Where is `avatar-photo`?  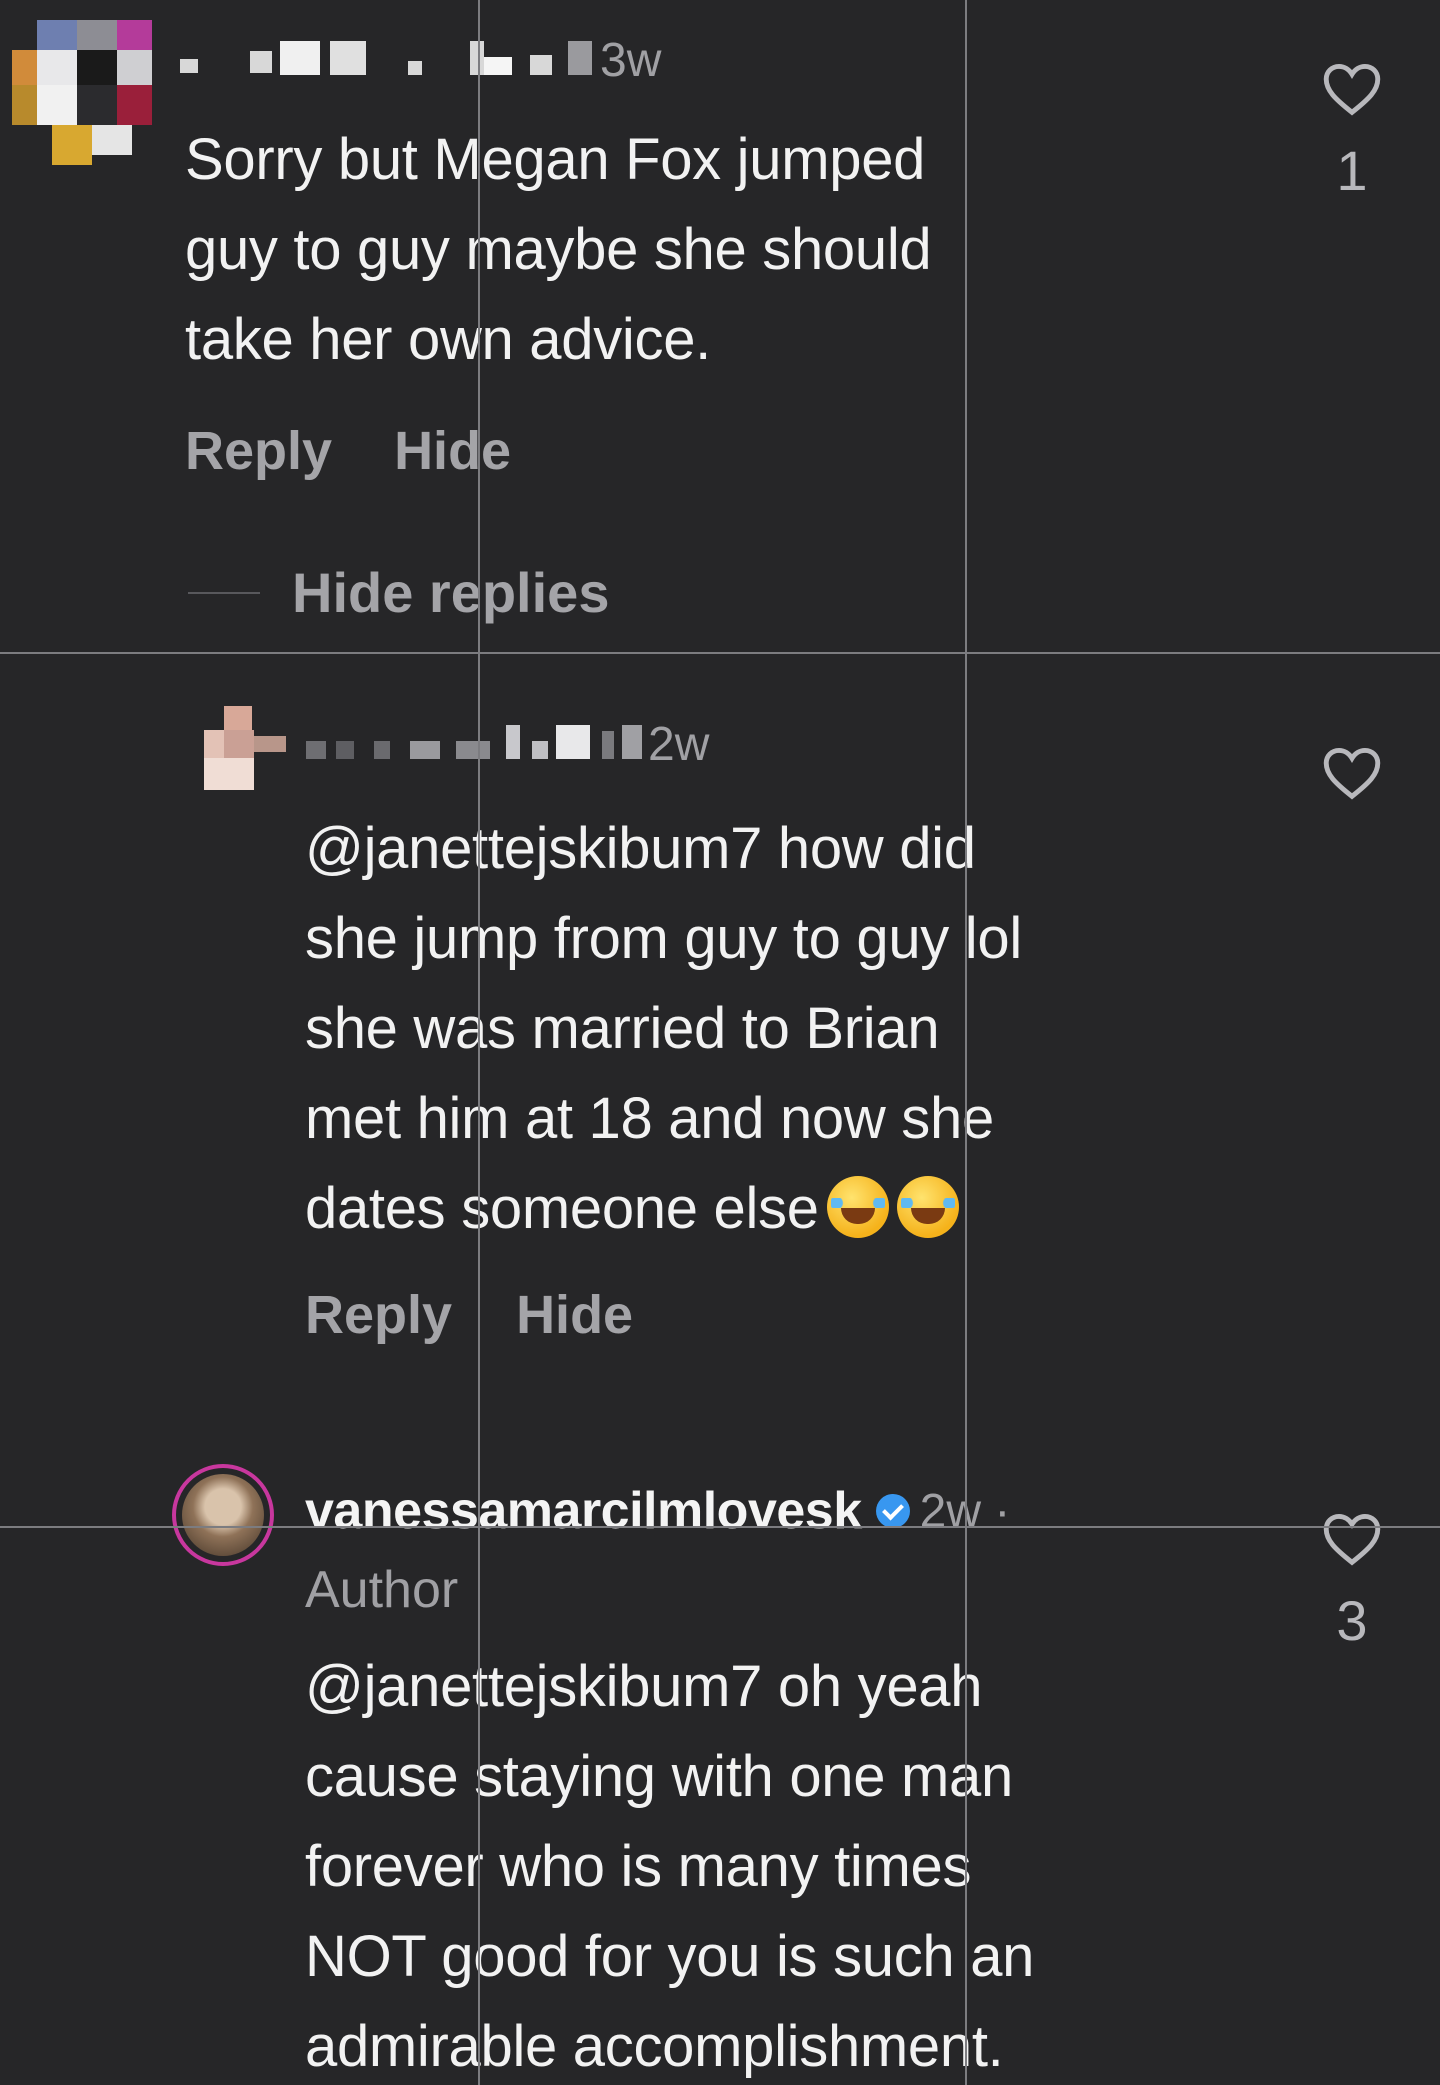 avatar-photo is located at coordinates (223, 1515).